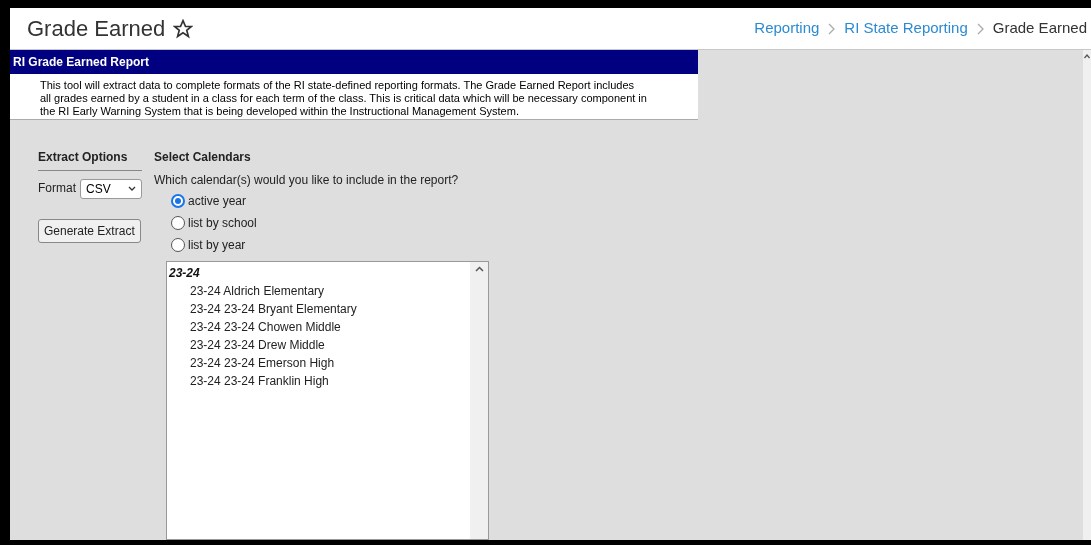 This screenshot has width=1091, height=545. I want to click on format-label: Format, so click(57, 188).